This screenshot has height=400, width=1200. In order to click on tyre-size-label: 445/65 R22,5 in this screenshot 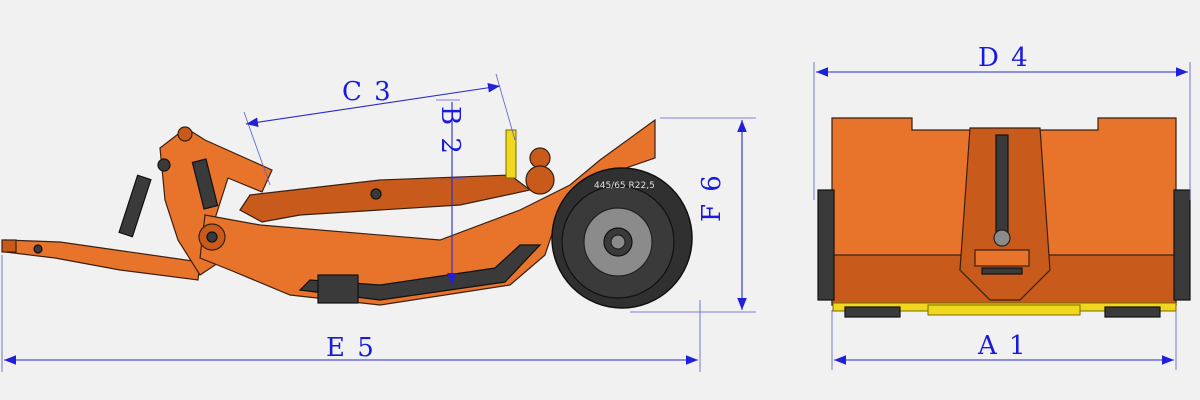, I will do `click(624, 186)`.